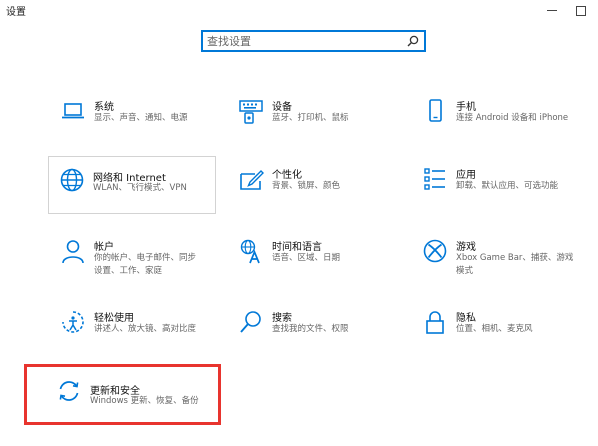  I want to click on laptop-icon, so click(73, 111).